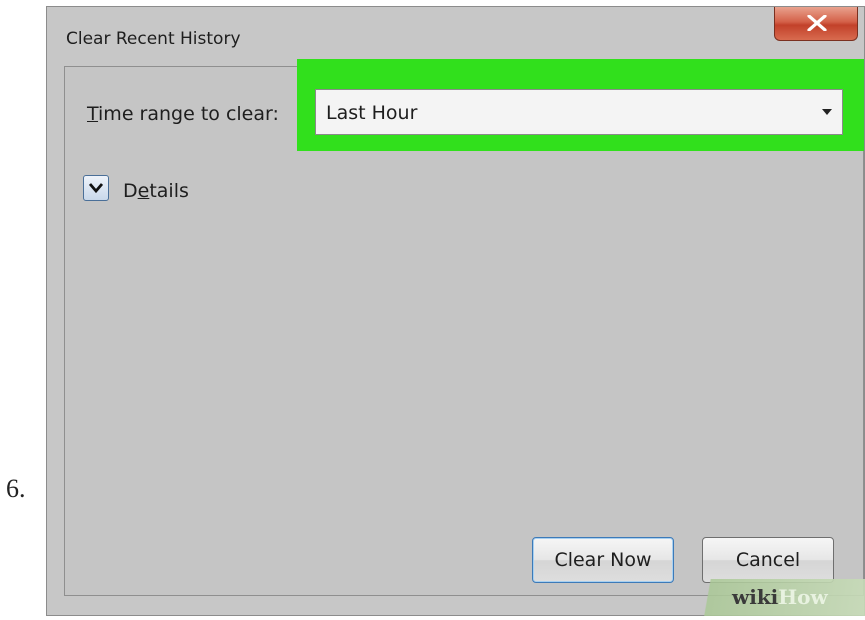  What do you see at coordinates (93, 114) in the screenshot?
I see `time-range-label-accelerator: T` at bounding box center [93, 114].